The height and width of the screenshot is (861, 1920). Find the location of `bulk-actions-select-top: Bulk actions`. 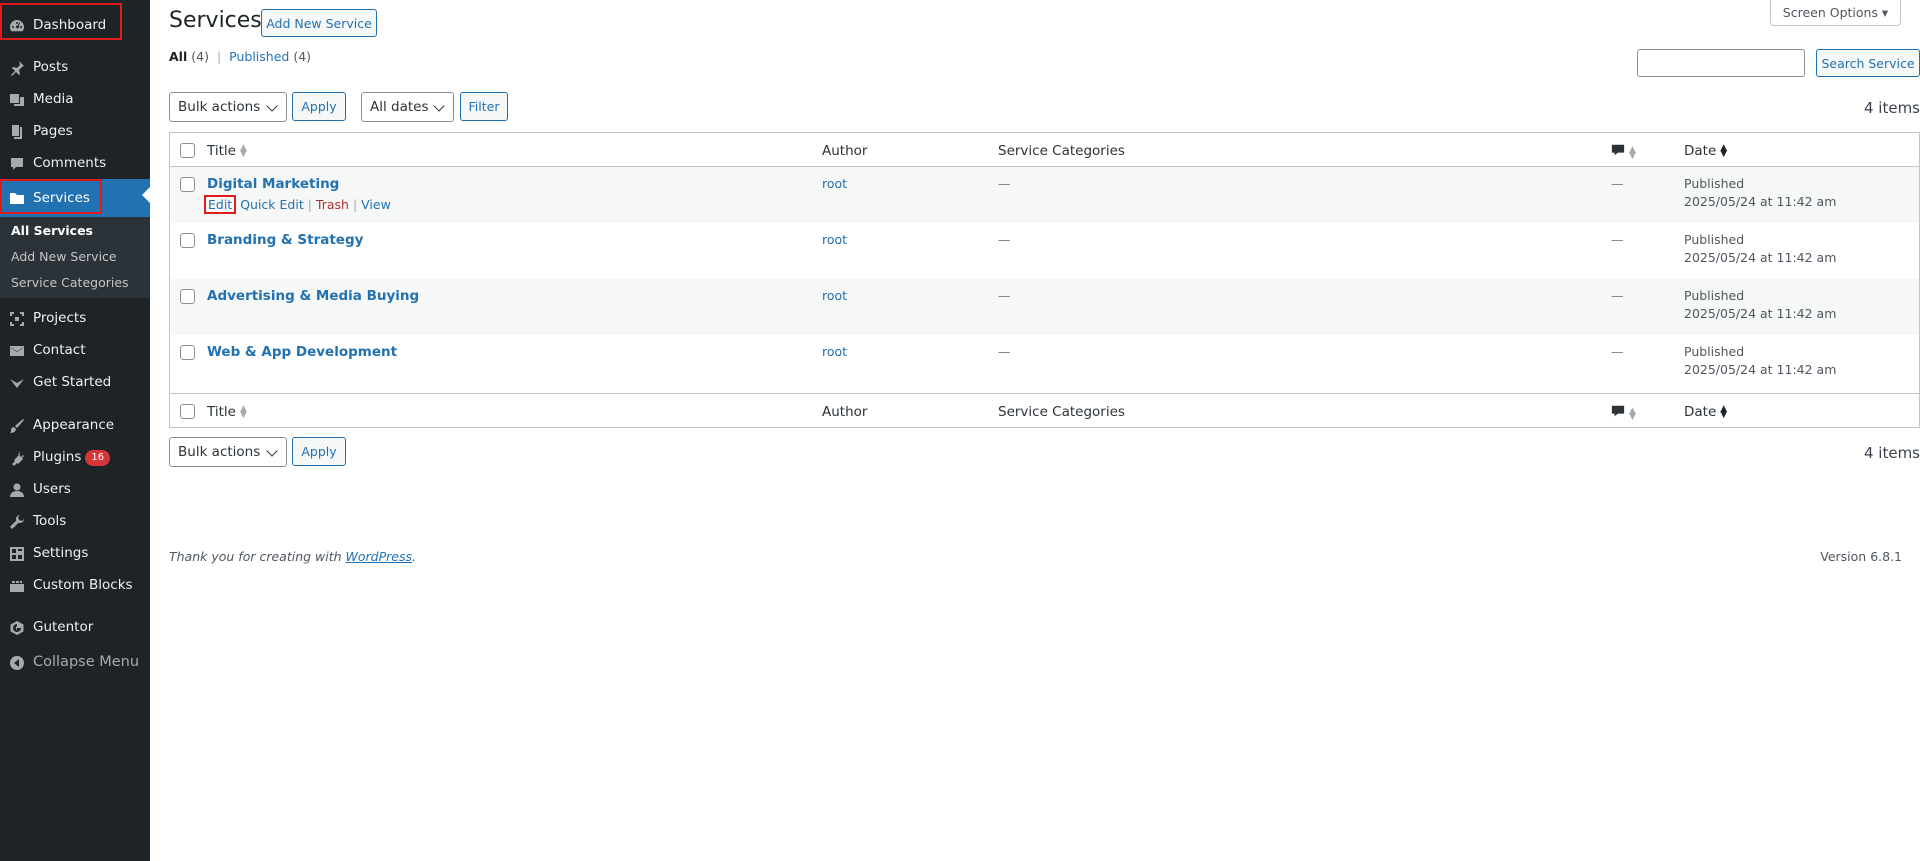

bulk-actions-select-top: Bulk actions is located at coordinates (228, 107).